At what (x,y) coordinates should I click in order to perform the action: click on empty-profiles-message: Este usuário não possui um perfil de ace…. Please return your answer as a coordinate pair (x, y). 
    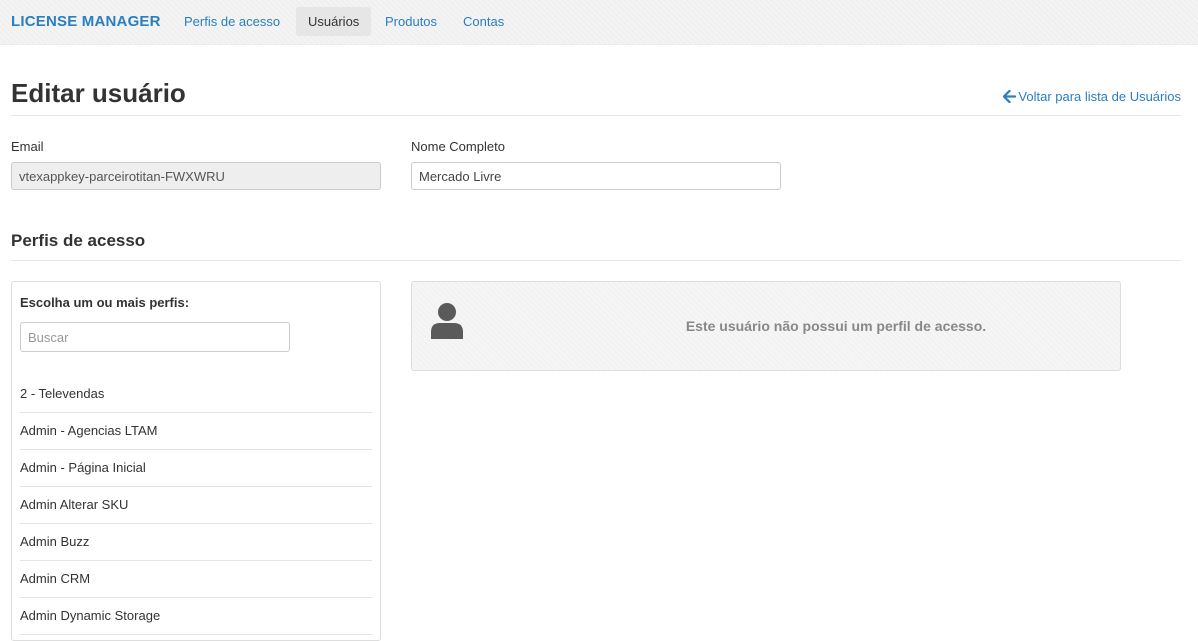
    Looking at the image, I should click on (836, 326).